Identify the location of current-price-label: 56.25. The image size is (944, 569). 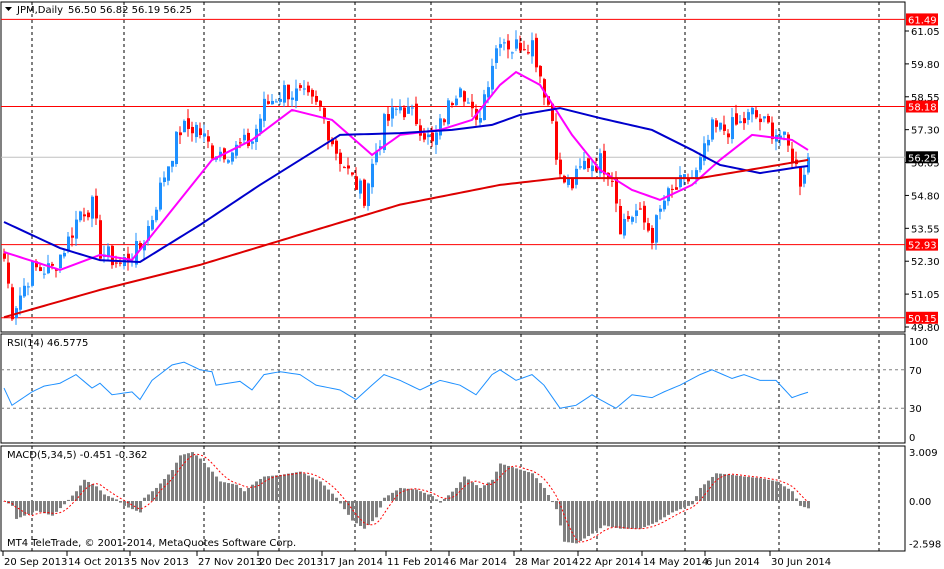
(922, 158).